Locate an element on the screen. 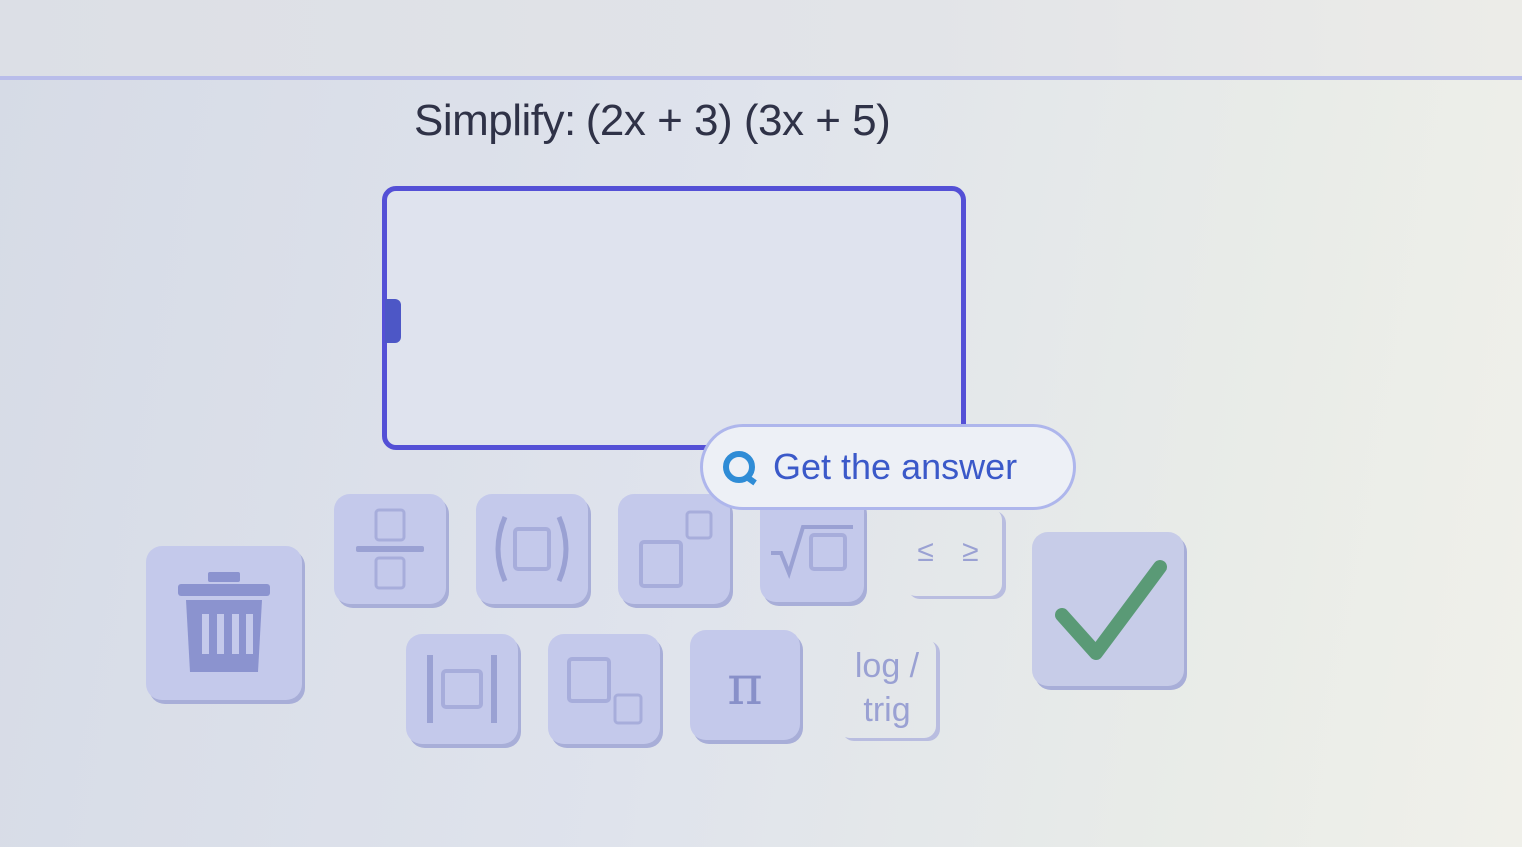  header-band is located at coordinates (761, 39).